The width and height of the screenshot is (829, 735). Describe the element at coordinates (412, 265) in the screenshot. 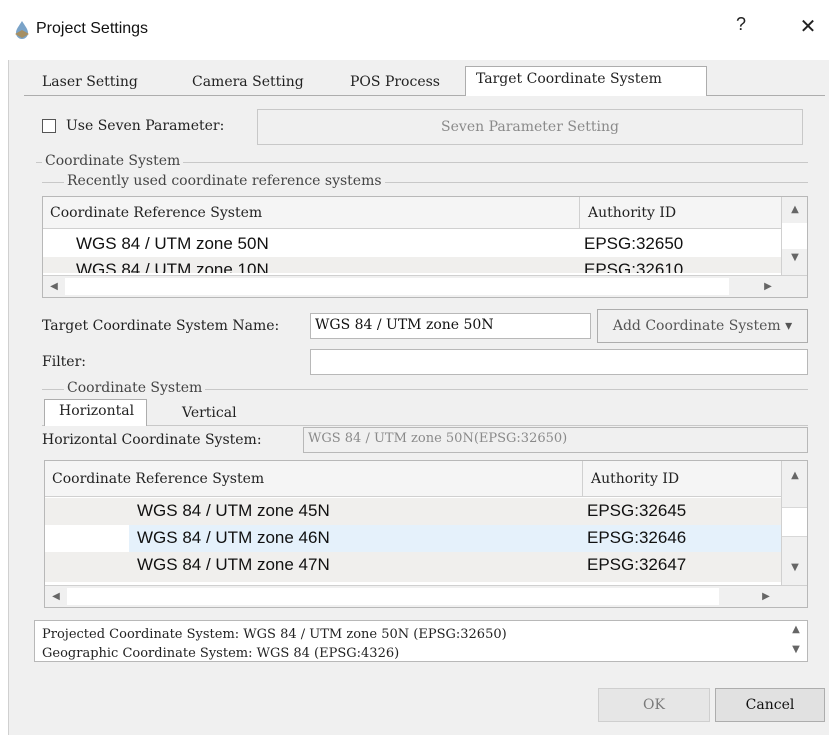

I see `table-row: WGS 84 / UTM zone 10N EPSG:32610` at that location.